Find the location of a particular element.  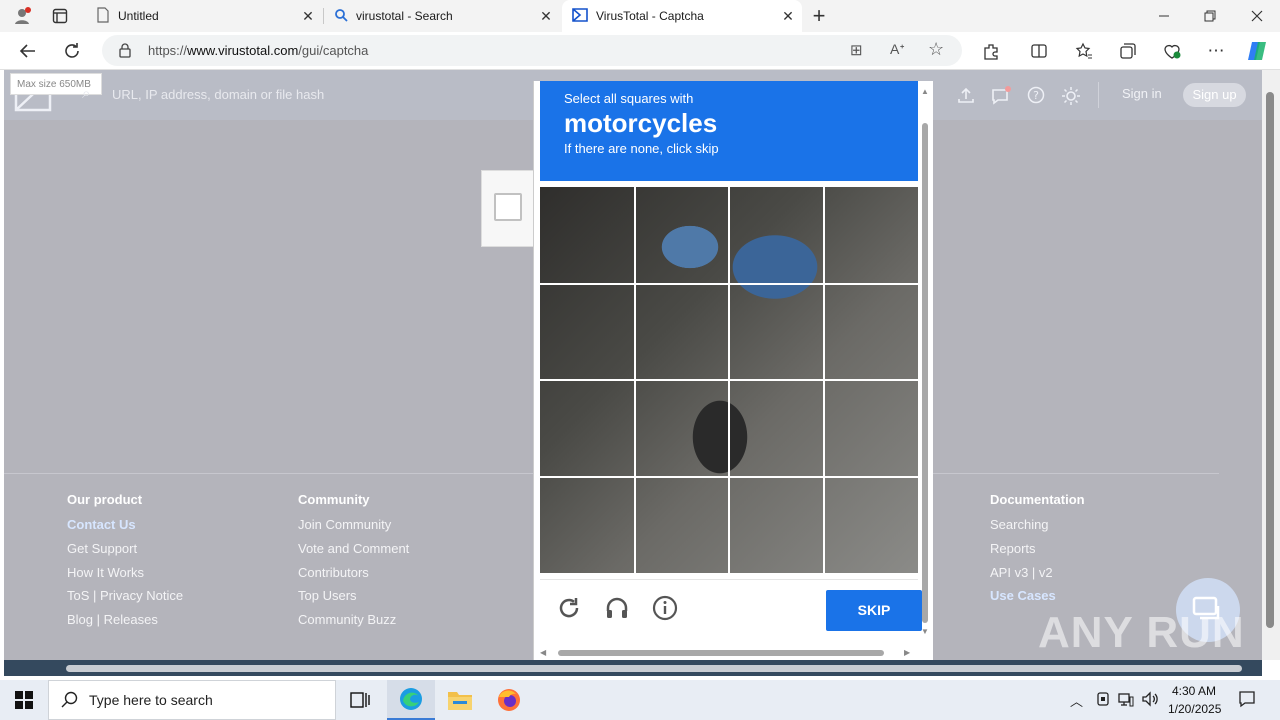

captcha-vertical-scrollbar: ▲ ▼ is located at coordinates (925, 362).